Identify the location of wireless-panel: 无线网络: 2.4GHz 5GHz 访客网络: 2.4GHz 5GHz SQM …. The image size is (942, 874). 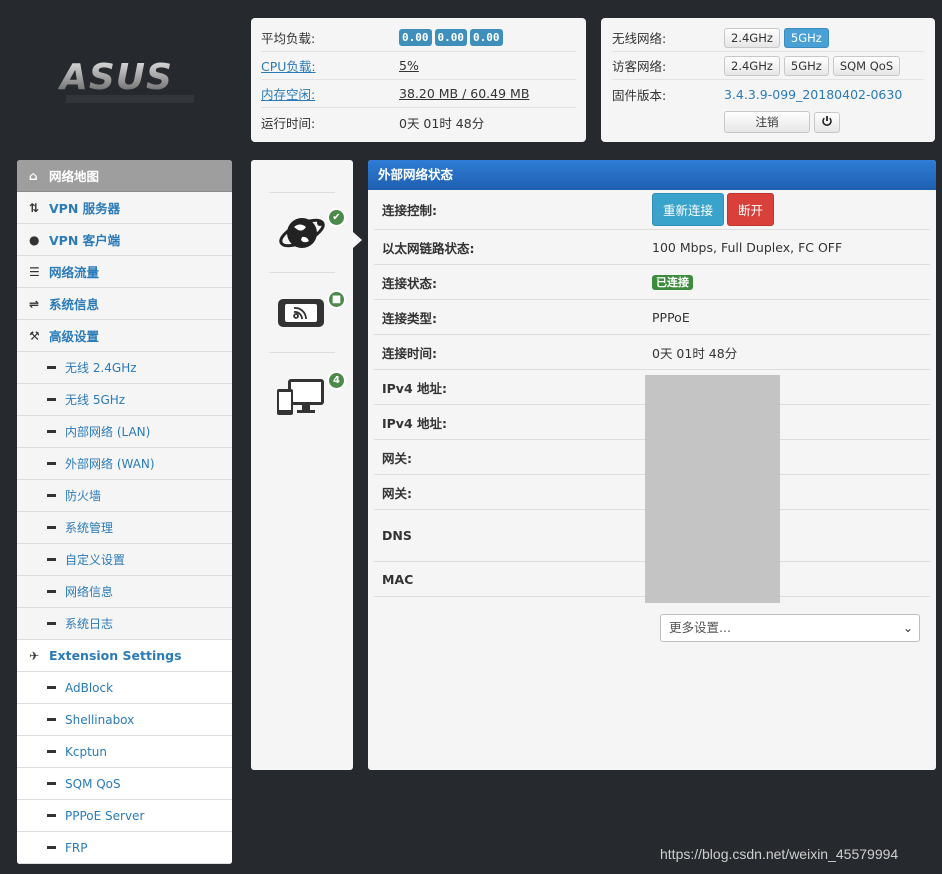
(768, 80).